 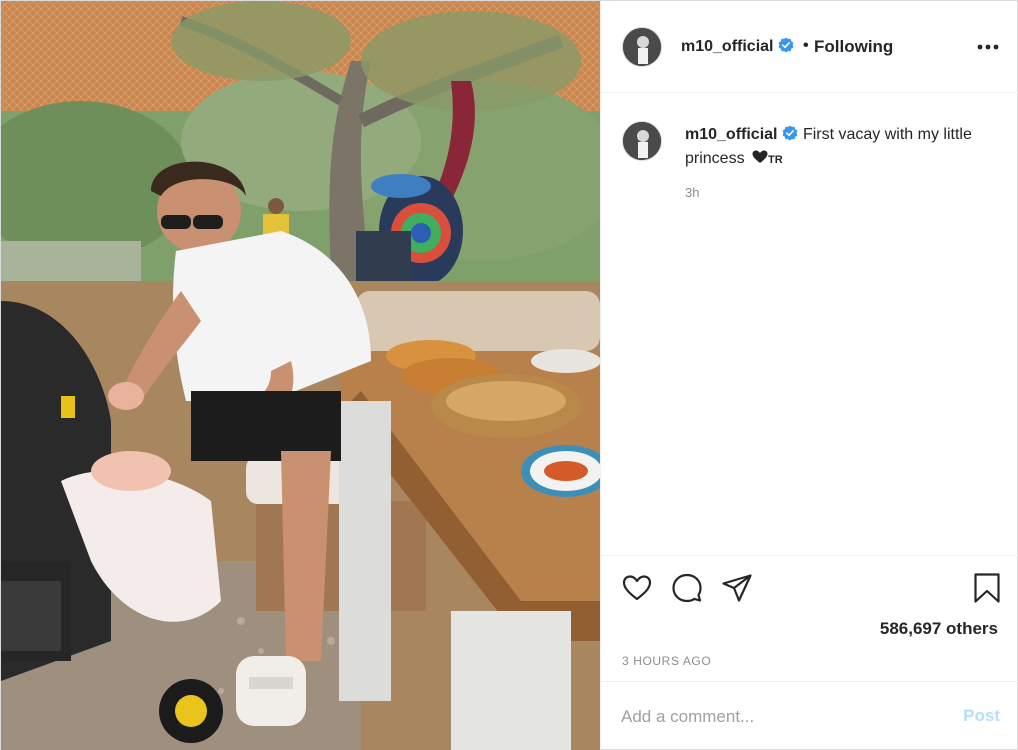 What do you see at coordinates (637, 588) in the screenshot?
I see `heart-icon` at bounding box center [637, 588].